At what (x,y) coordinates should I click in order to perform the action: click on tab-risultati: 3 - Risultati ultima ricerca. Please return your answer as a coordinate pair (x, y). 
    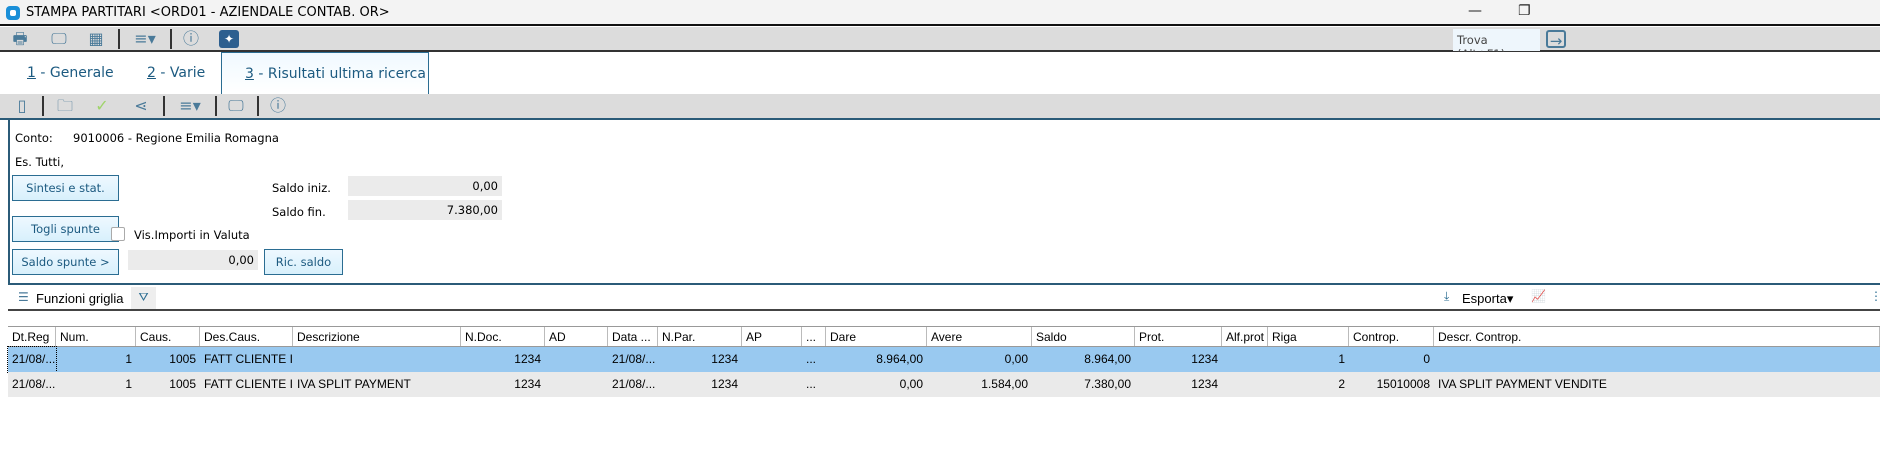
    Looking at the image, I should click on (325, 73).